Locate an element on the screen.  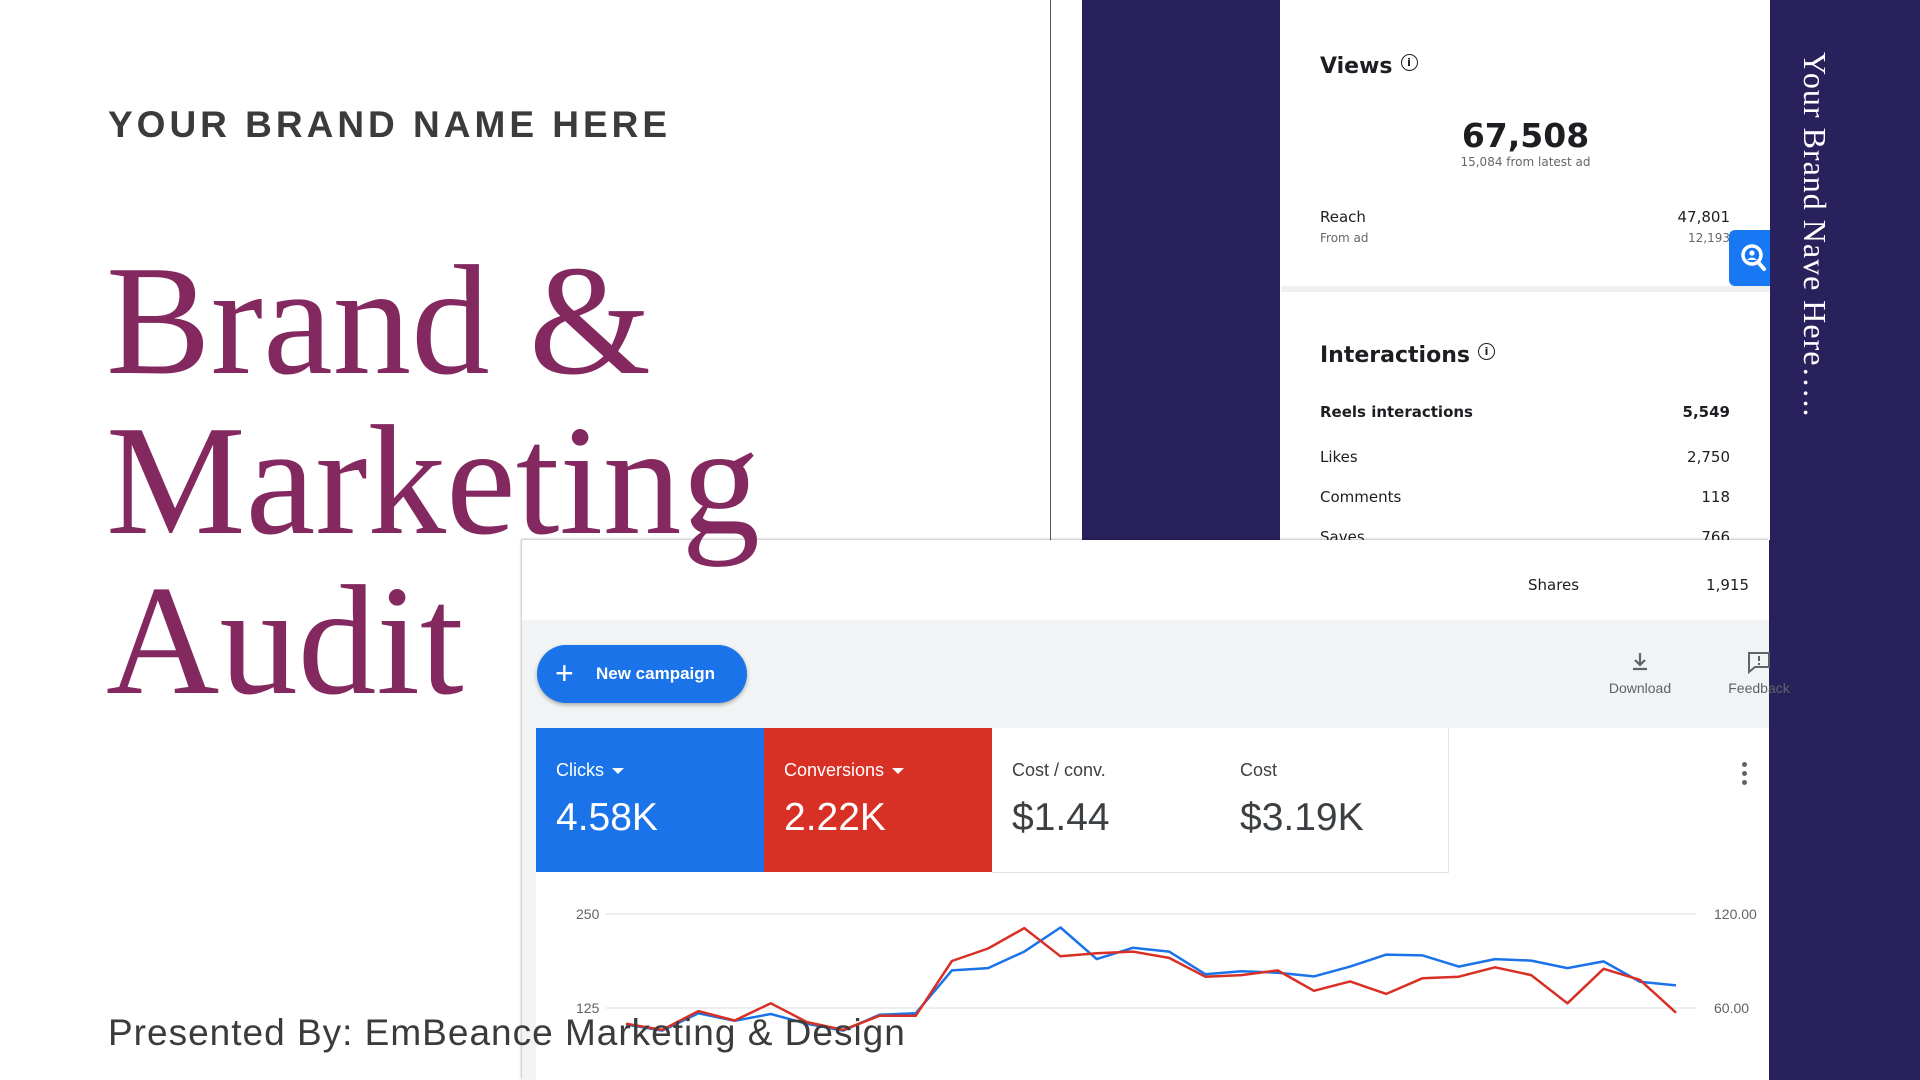
interaction-value: 1,915 is located at coordinates (1727, 585).